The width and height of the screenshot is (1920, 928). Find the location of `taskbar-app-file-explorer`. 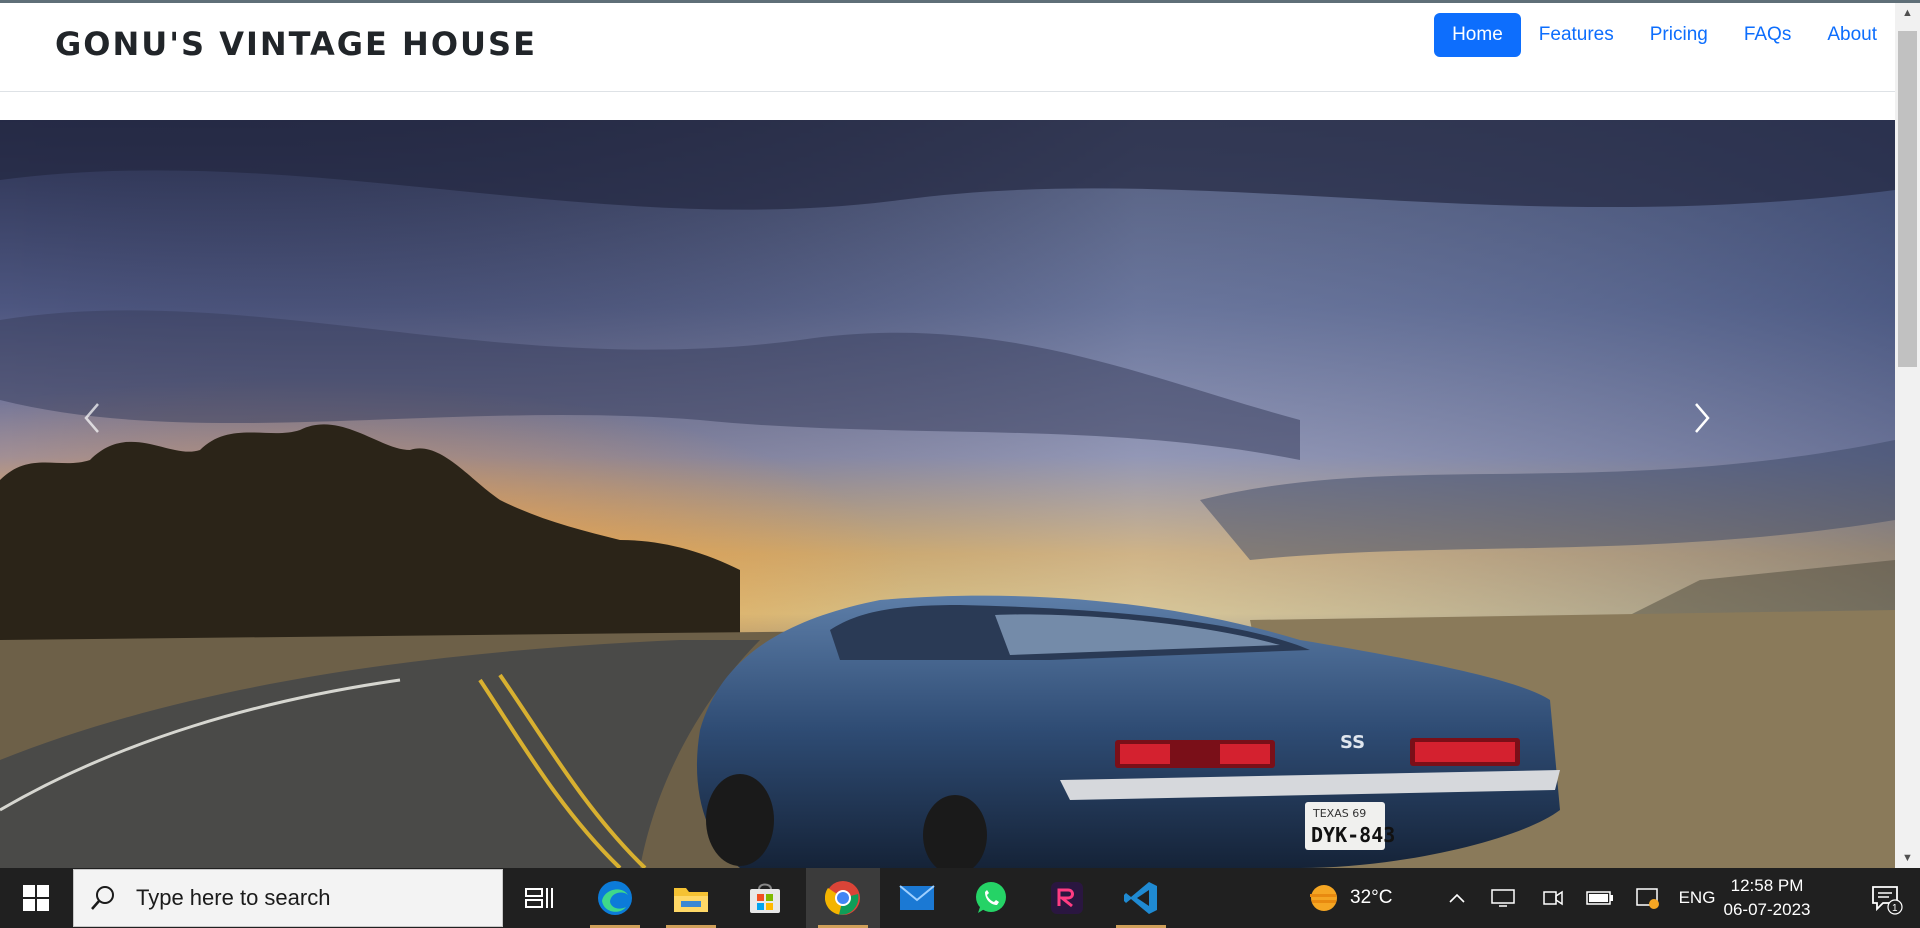

taskbar-app-file-explorer is located at coordinates (691, 898).